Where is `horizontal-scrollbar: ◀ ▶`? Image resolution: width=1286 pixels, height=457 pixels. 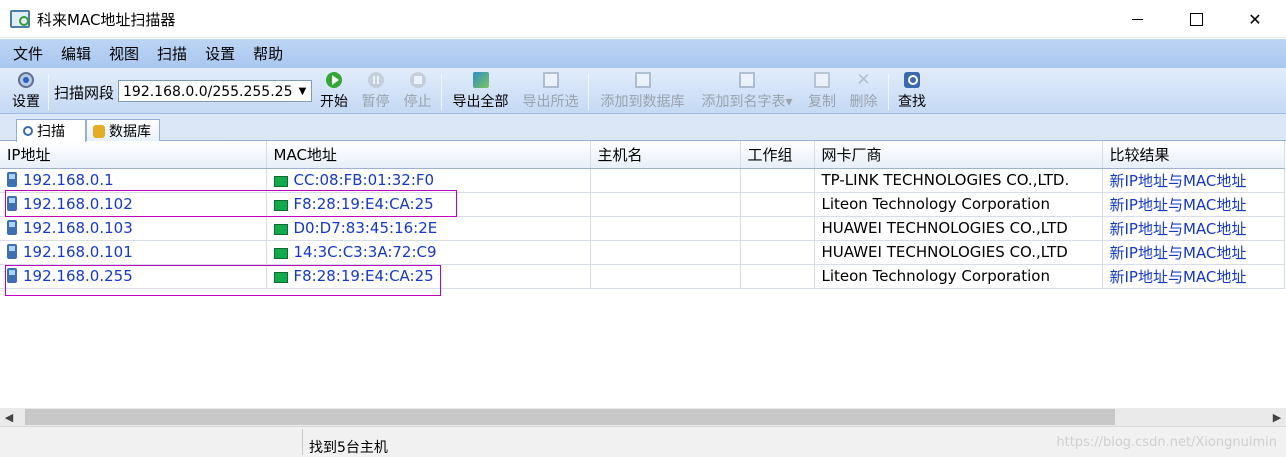 horizontal-scrollbar: ◀ ▶ is located at coordinates (643, 417).